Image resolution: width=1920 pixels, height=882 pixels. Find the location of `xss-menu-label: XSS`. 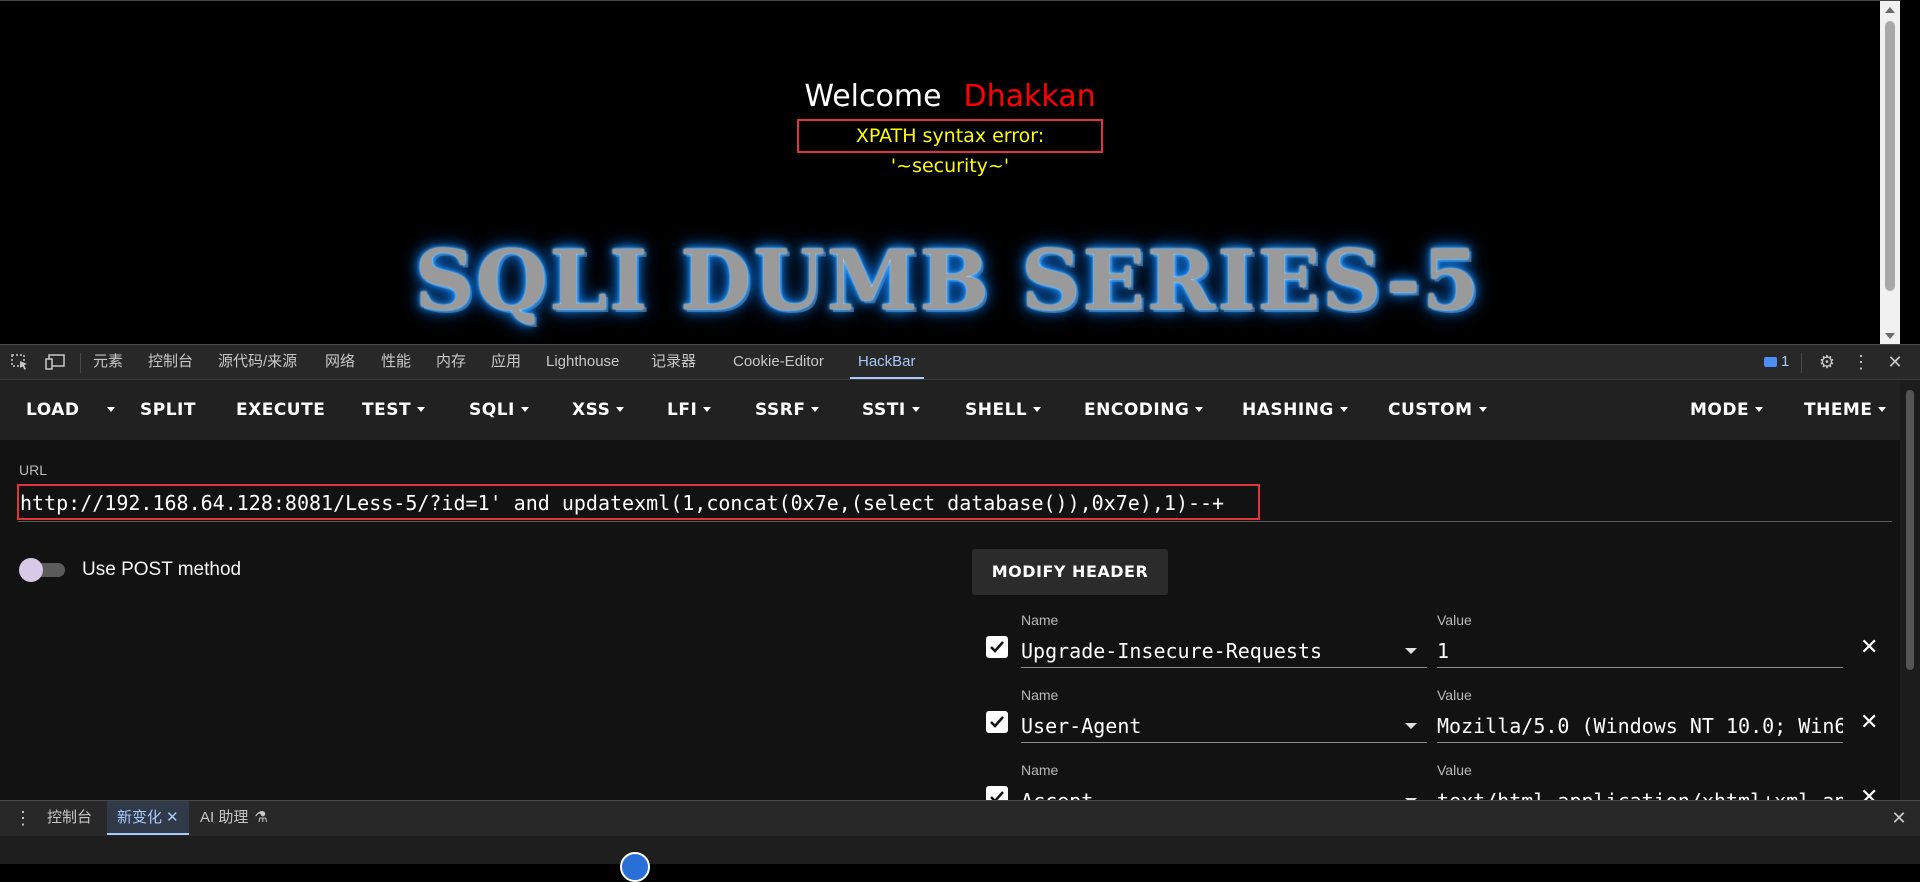

xss-menu-label: XSS is located at coordinates (591, 410).